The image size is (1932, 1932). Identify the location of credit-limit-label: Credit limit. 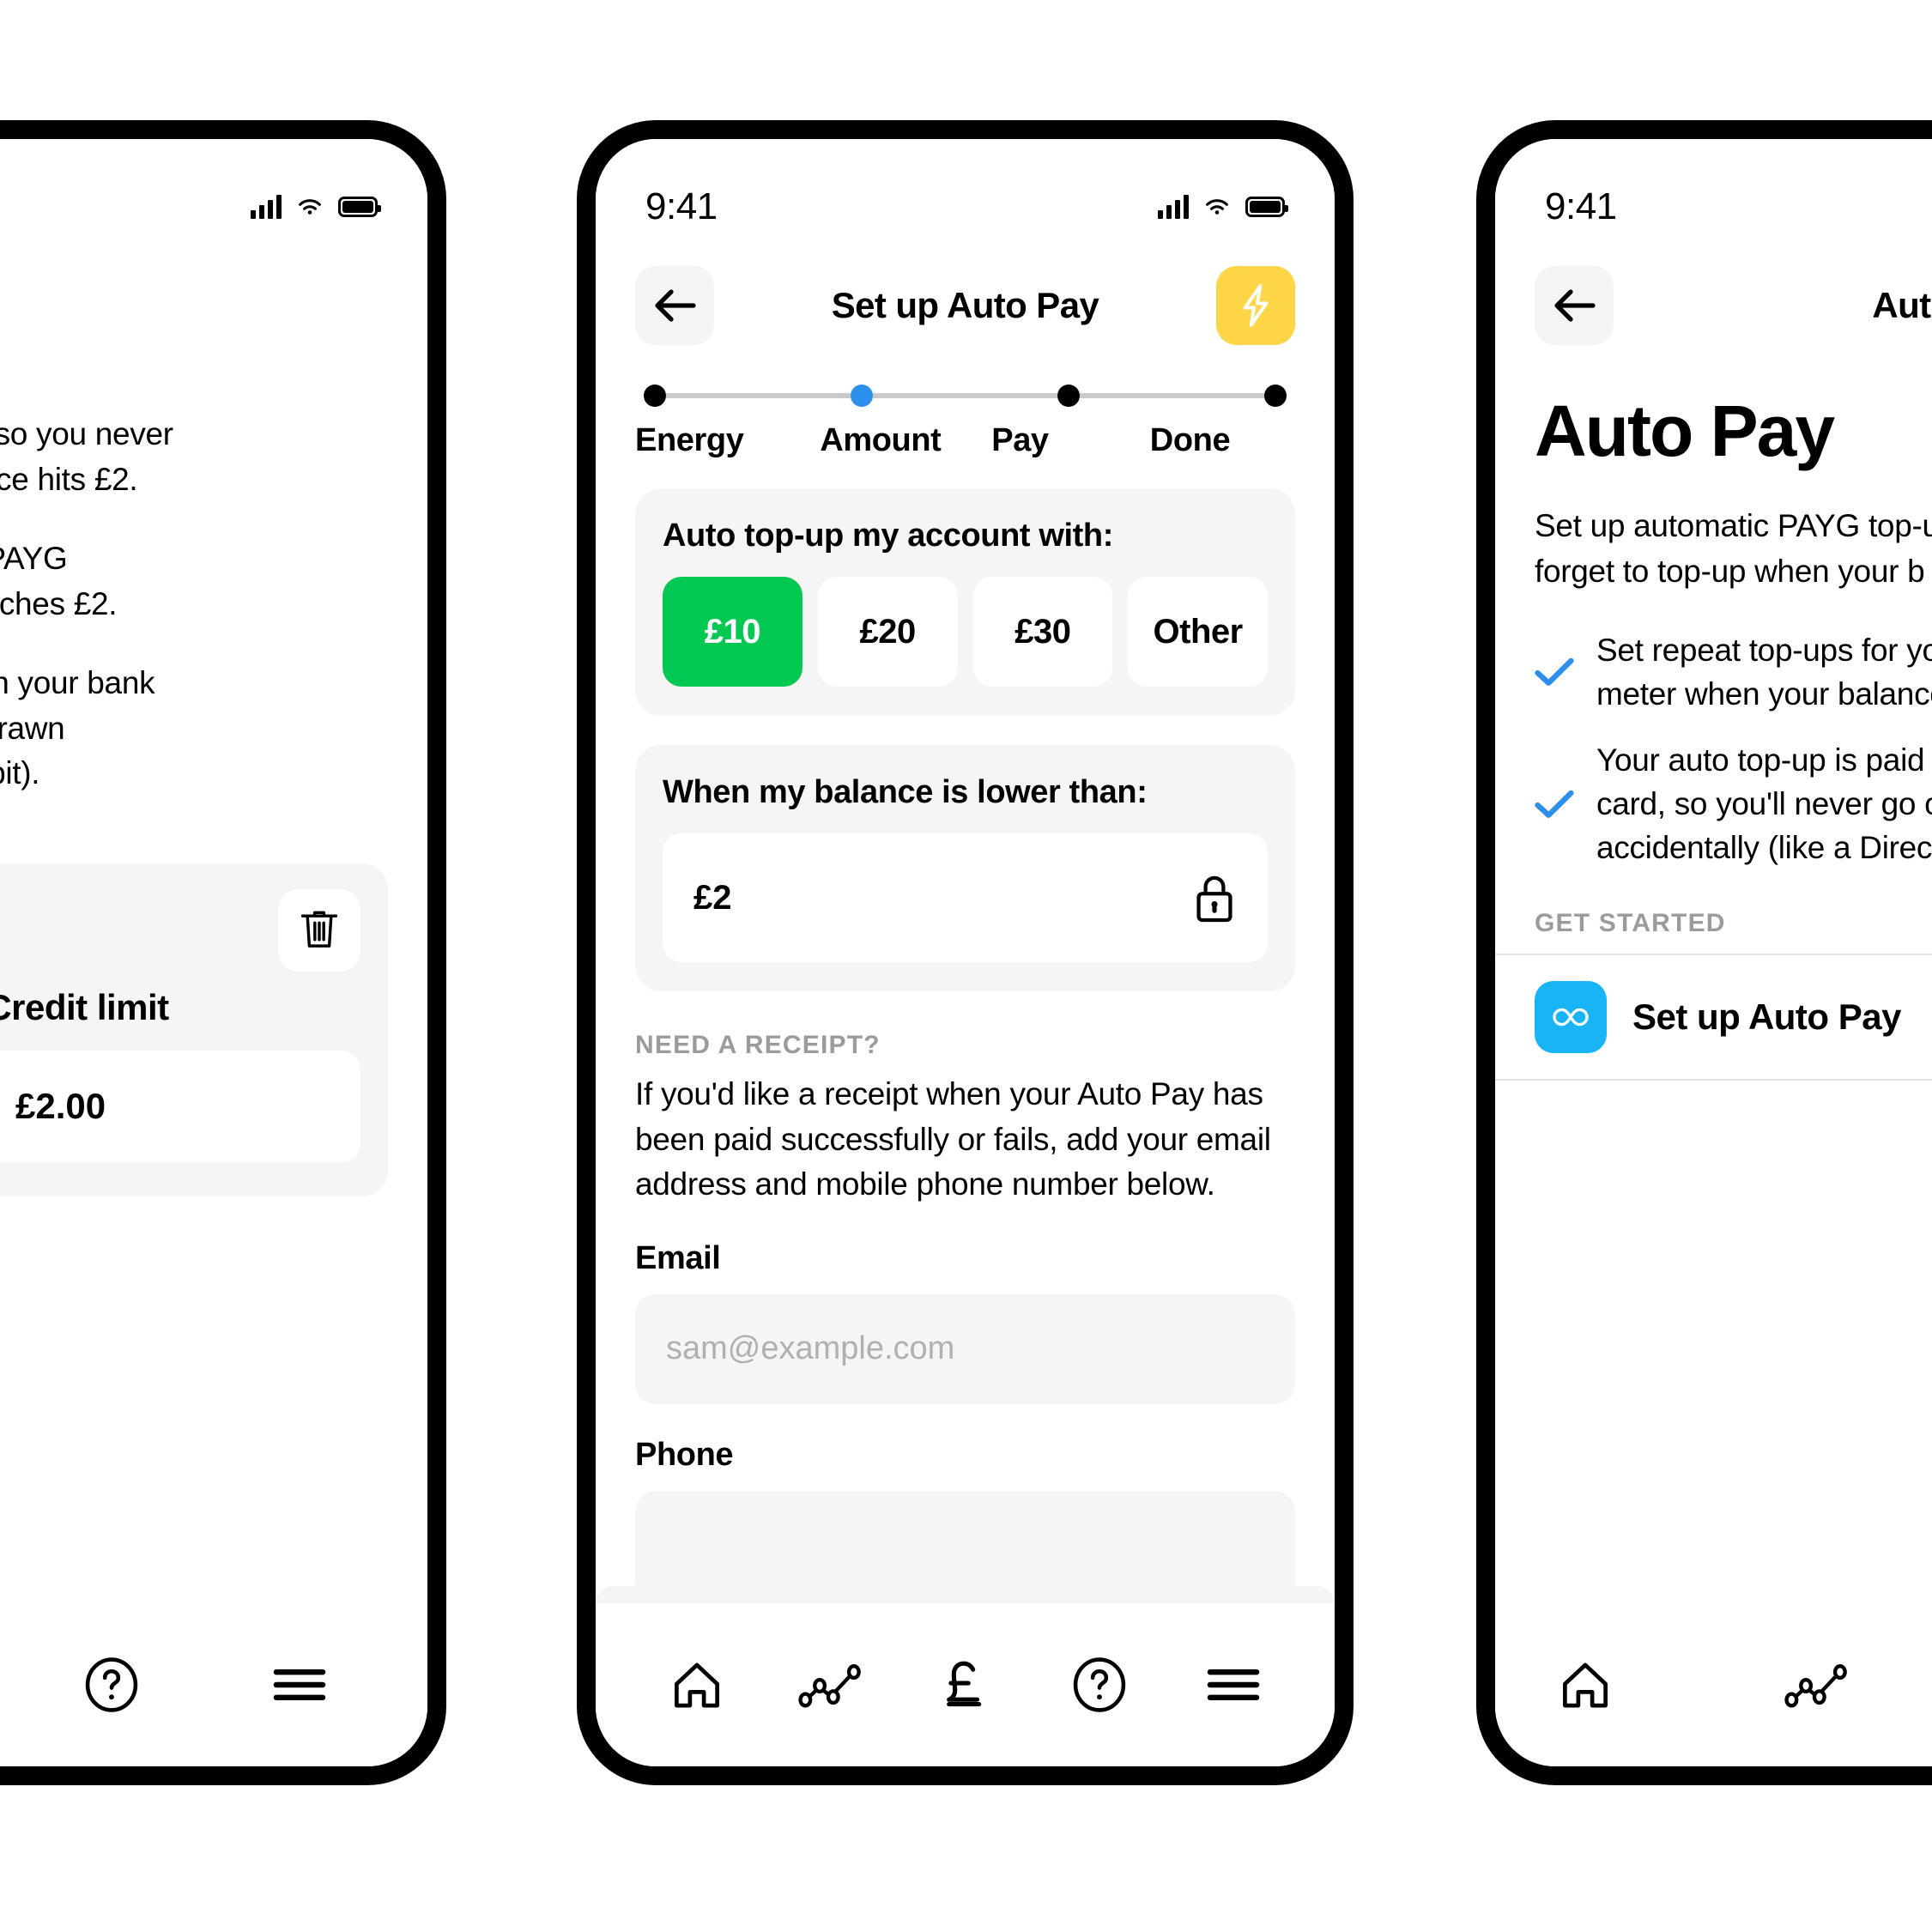
(85, 1006).